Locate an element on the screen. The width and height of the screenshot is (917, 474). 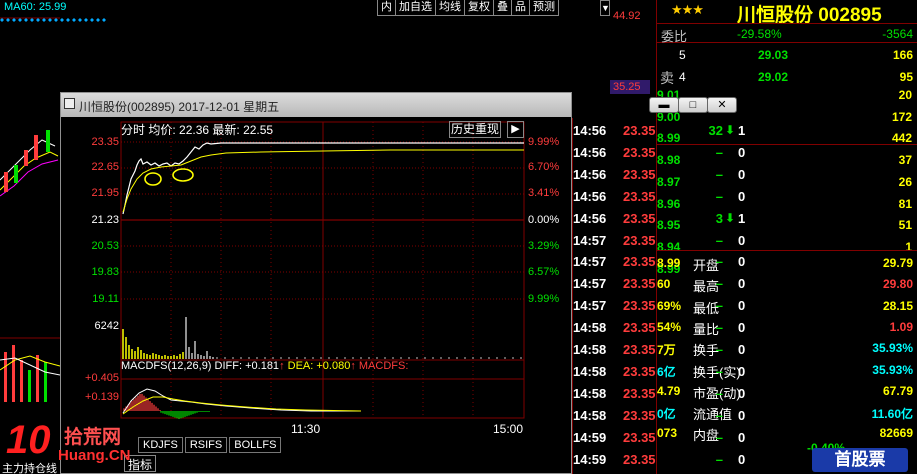
chart-toolbar: 内加自选 均线 复权叠品预测 is located at coordinates (468, 8).